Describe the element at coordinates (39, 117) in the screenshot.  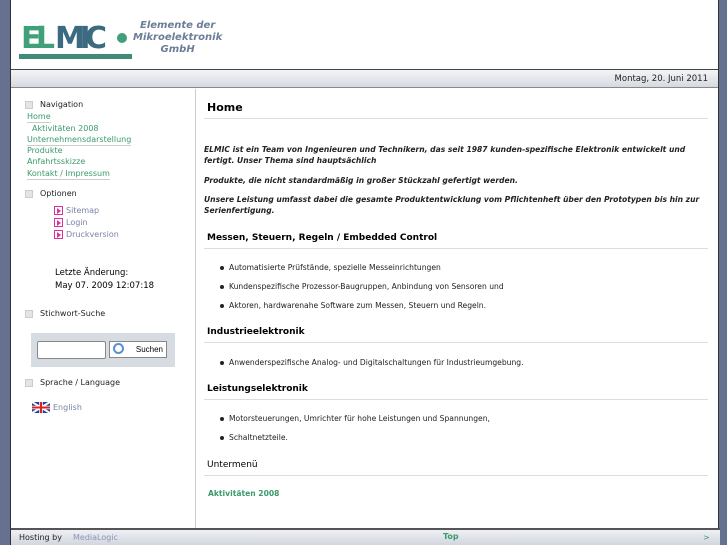
I see `nav-home: Home` at that location.